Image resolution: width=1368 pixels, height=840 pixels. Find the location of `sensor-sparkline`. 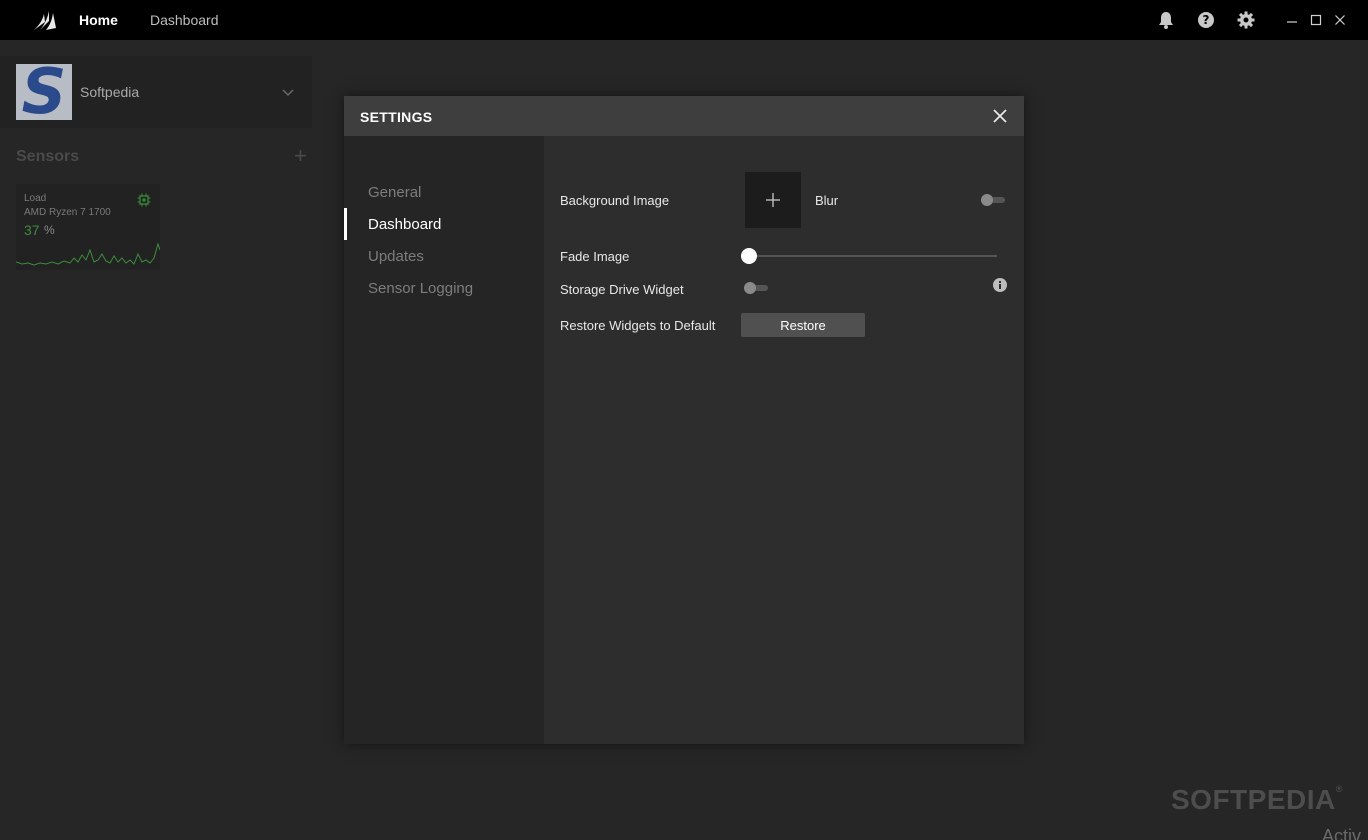

sensor-sparkline is located at coordinates (88, 254).